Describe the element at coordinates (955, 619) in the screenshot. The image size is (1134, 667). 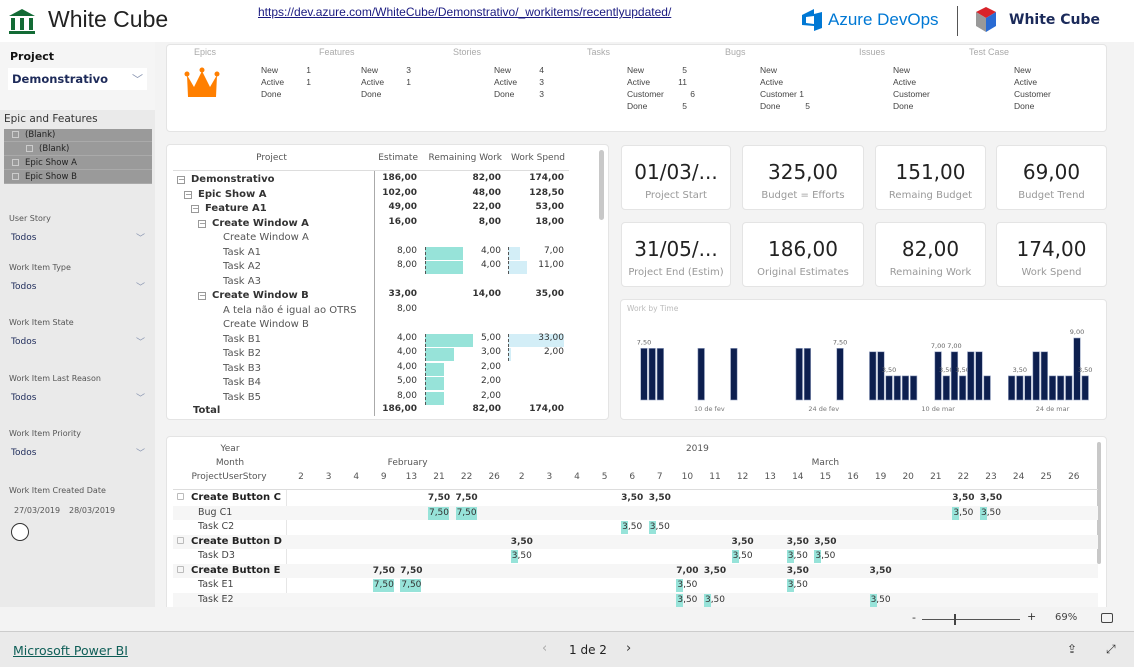
I see `zoom-slider-handle` at that location.